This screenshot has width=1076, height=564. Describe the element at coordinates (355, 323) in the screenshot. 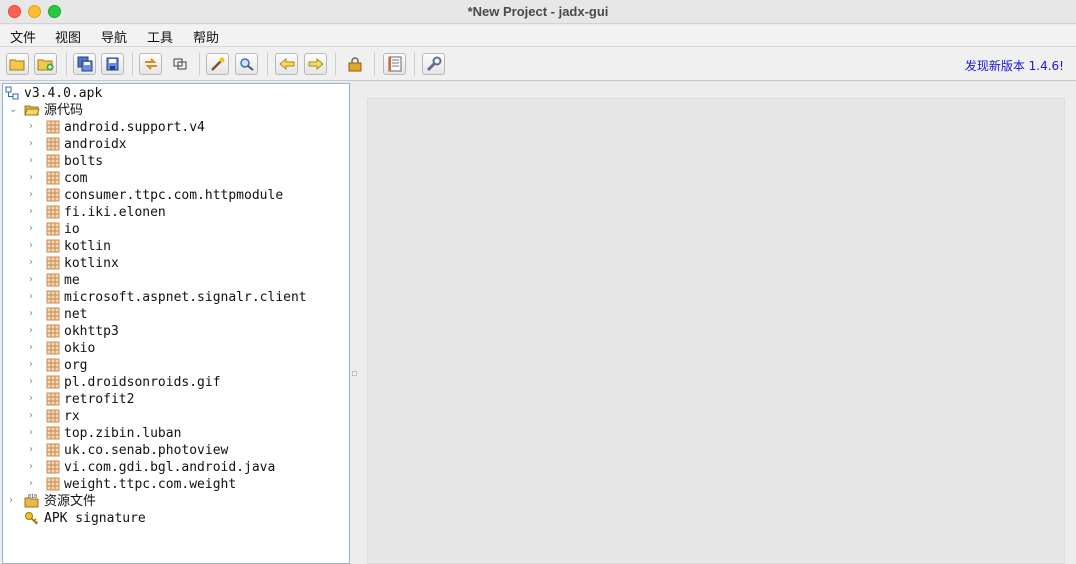

I see `split-pane-divider` at that location.